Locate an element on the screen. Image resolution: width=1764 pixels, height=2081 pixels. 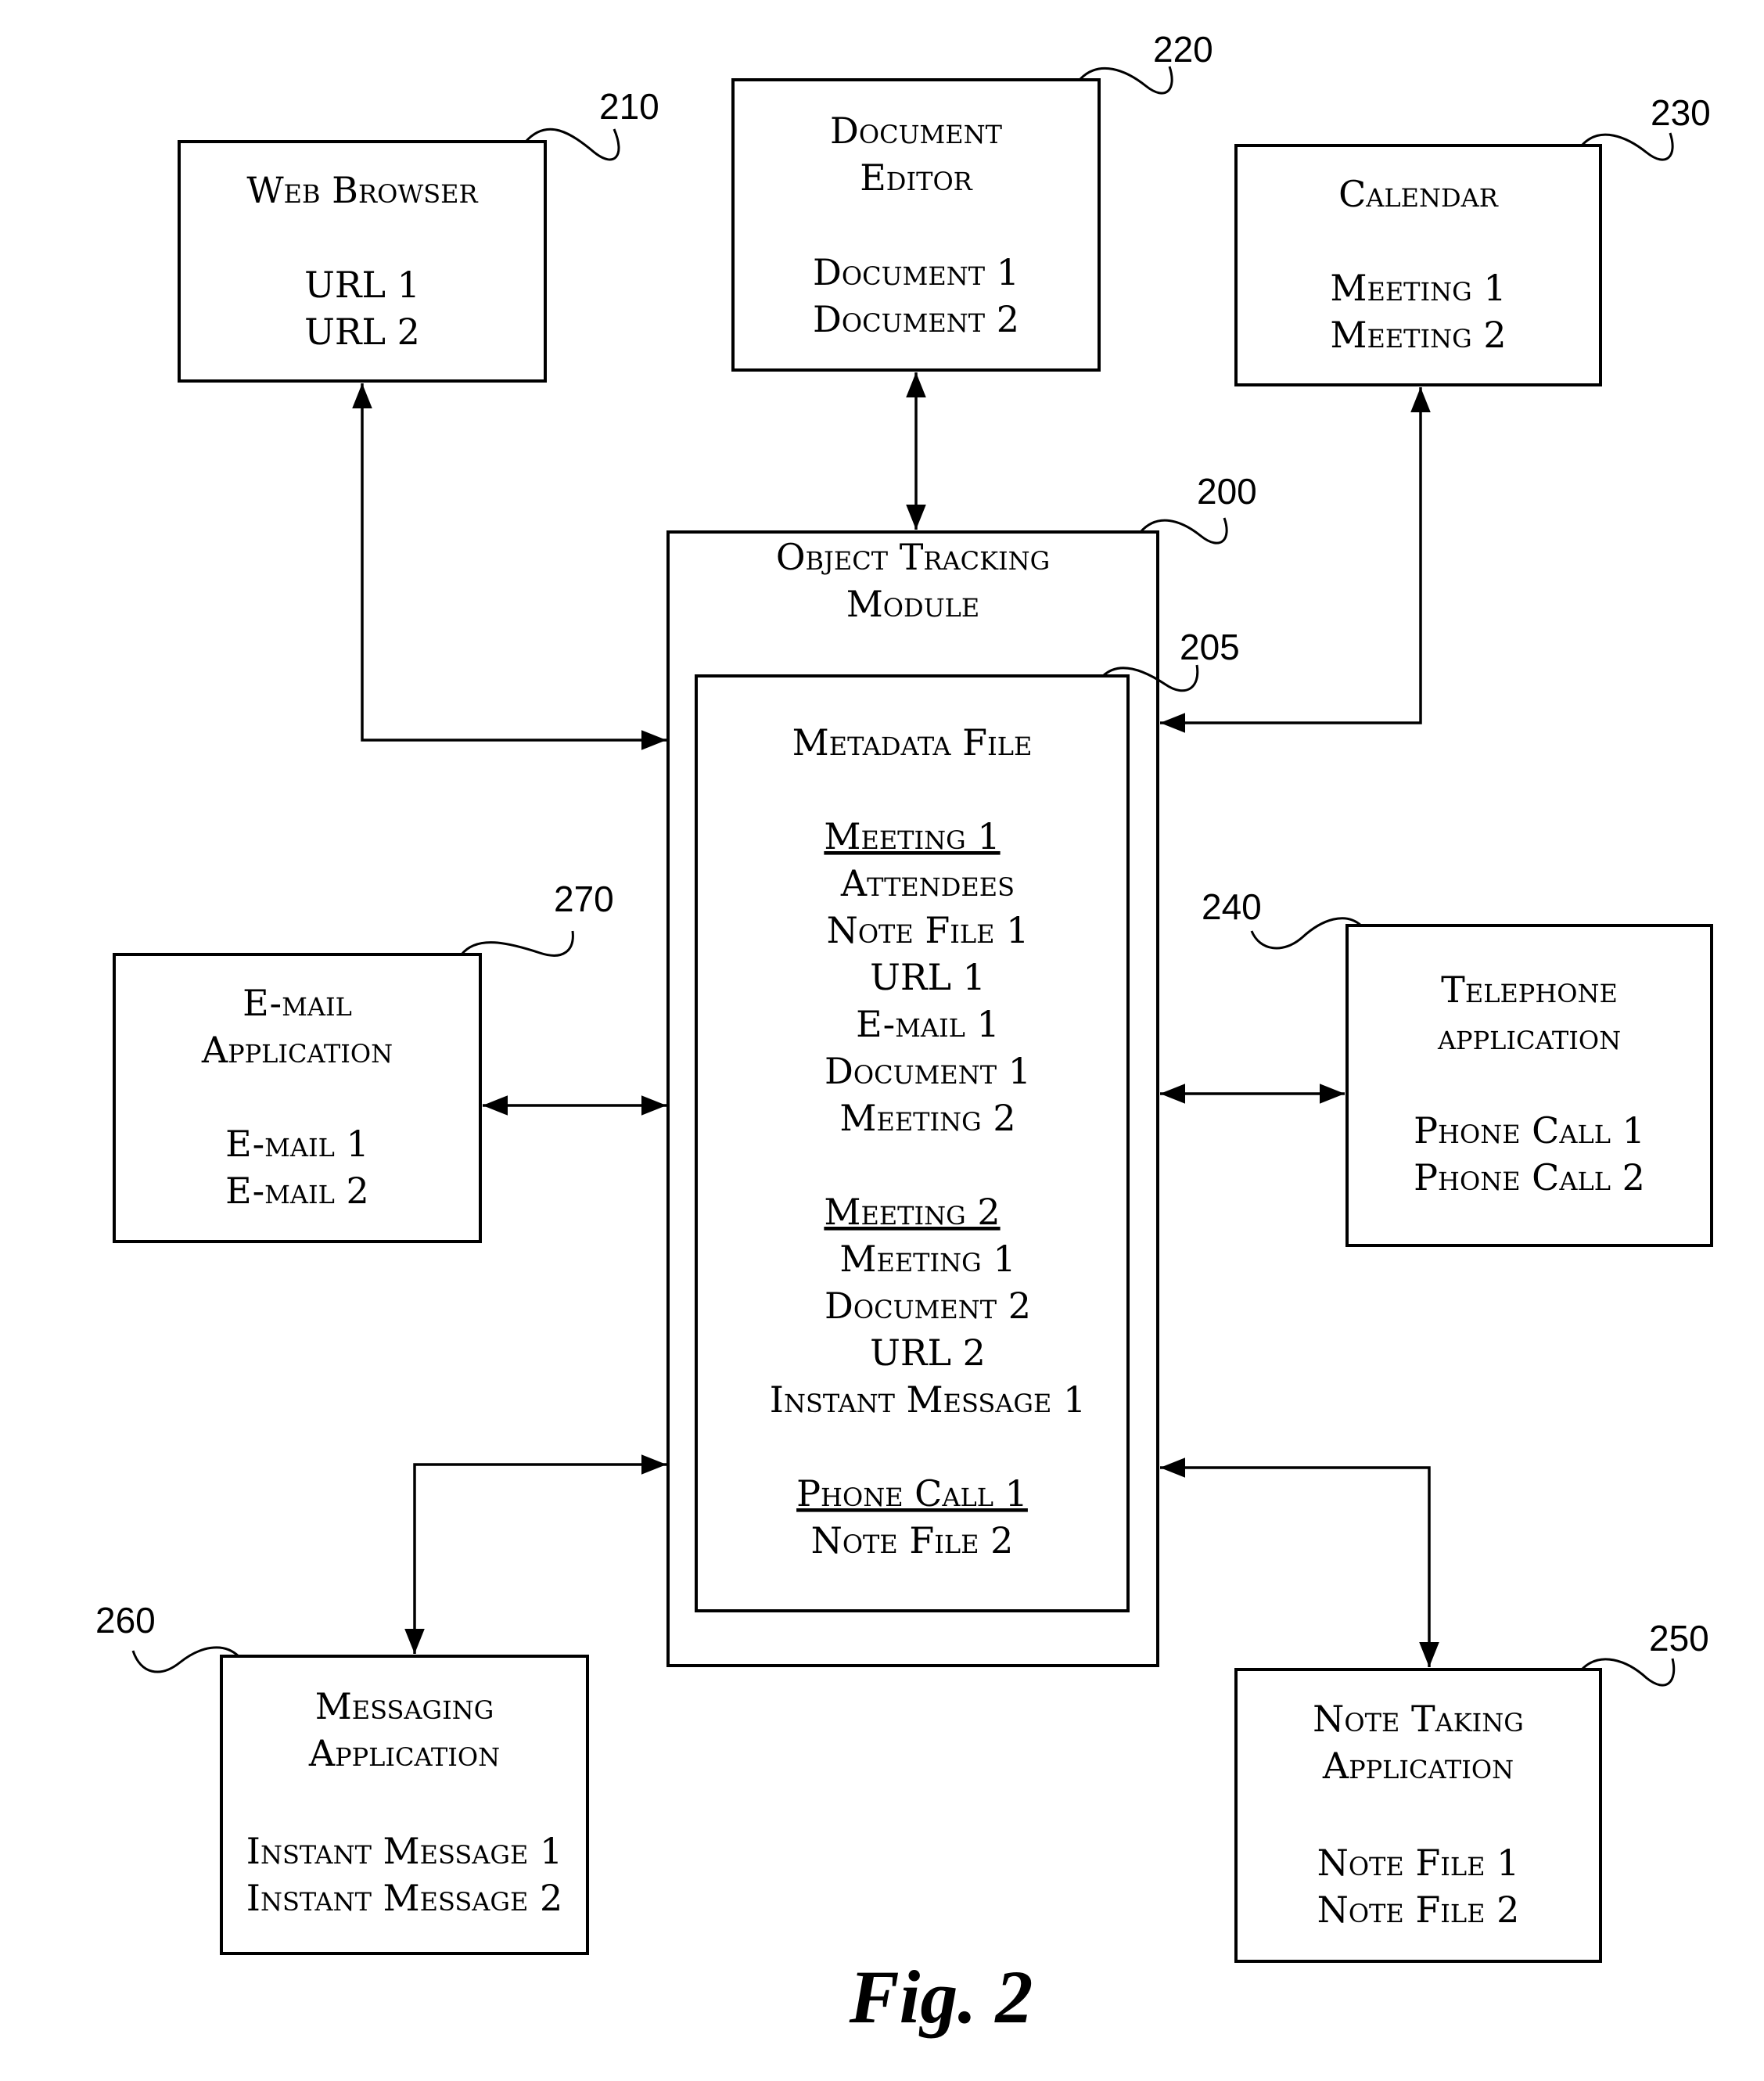
calendar-box: Calendar Meeting 1 Meeting 2 is located at coordinates (1418, 265).